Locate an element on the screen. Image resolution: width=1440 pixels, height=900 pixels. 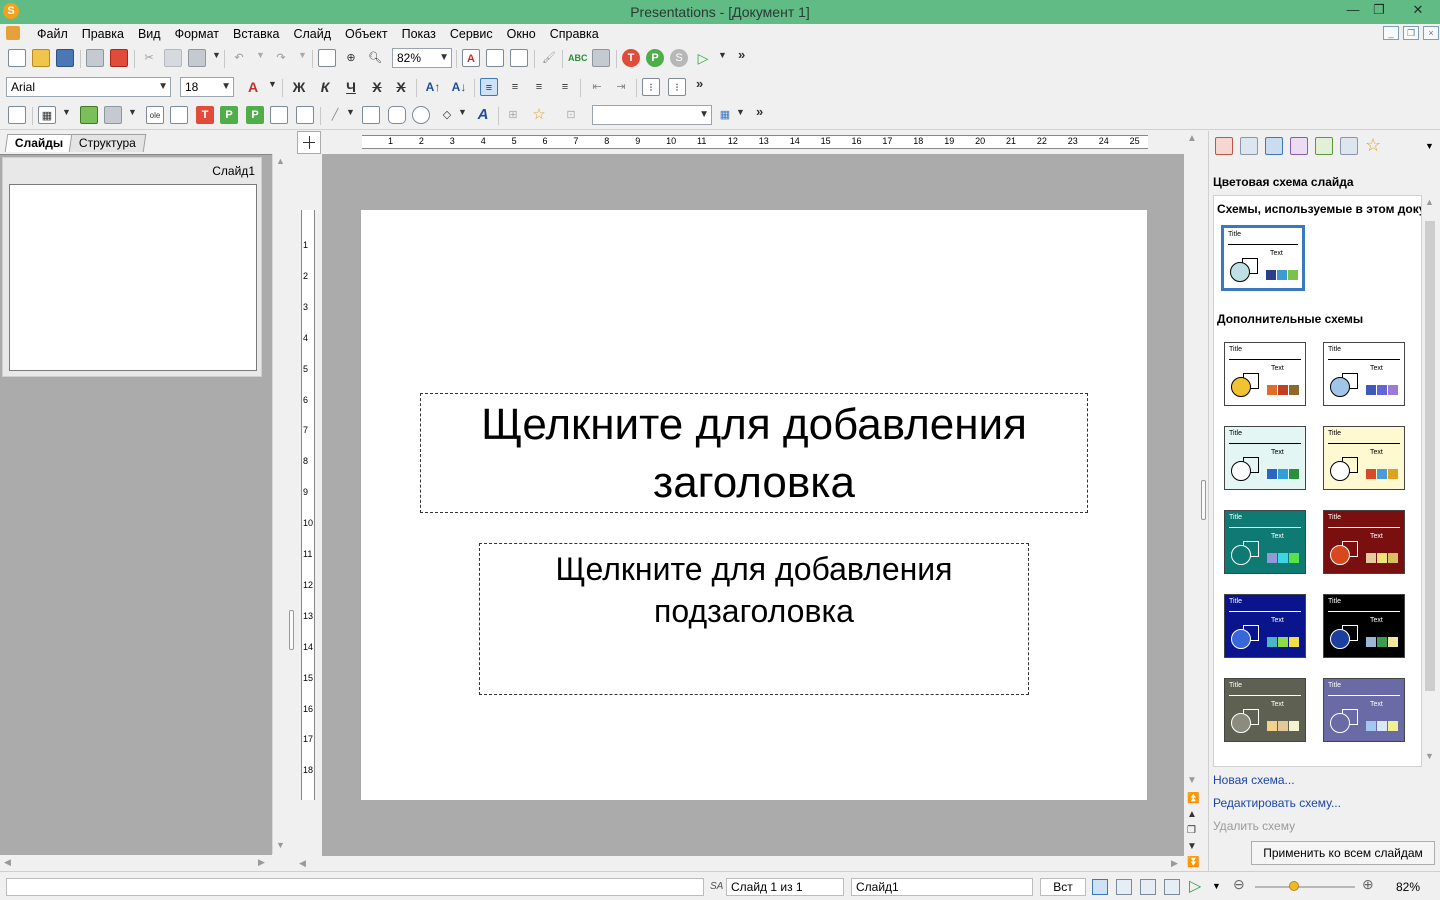
format-brush-icon: 🖌︎ is located at coordinates (549, 58).